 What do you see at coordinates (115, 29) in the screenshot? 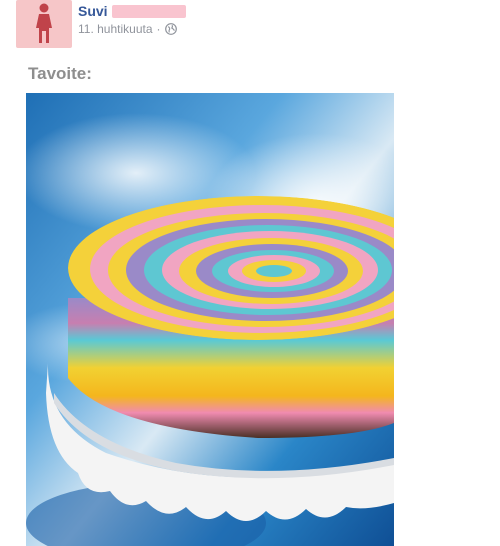
I see `post-timestamp: 11. huhtikuuta` at bounding box center [115, 29].